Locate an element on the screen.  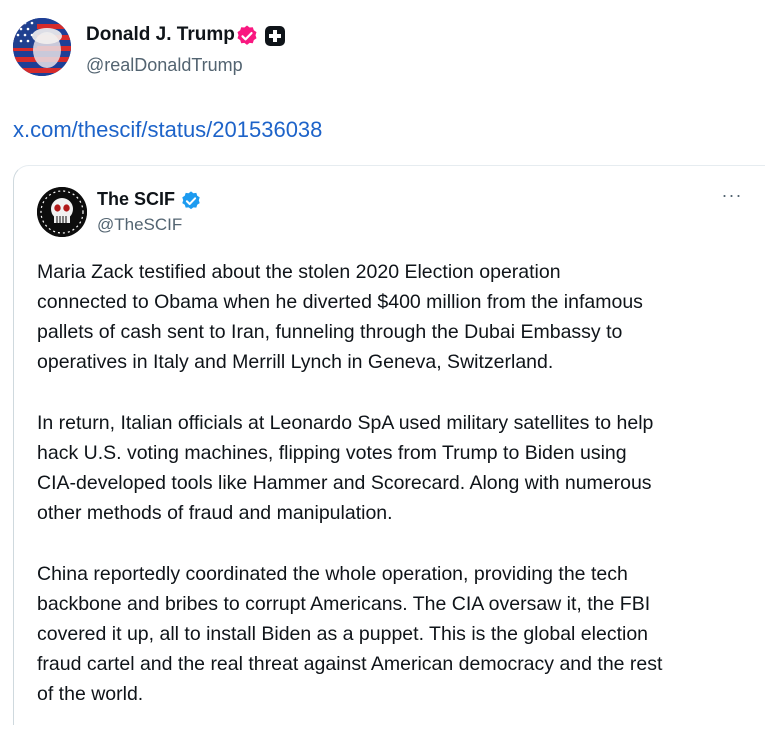
post-header: Donald J. Trump @realDonaldTrump is located at coordinates (383, 49).